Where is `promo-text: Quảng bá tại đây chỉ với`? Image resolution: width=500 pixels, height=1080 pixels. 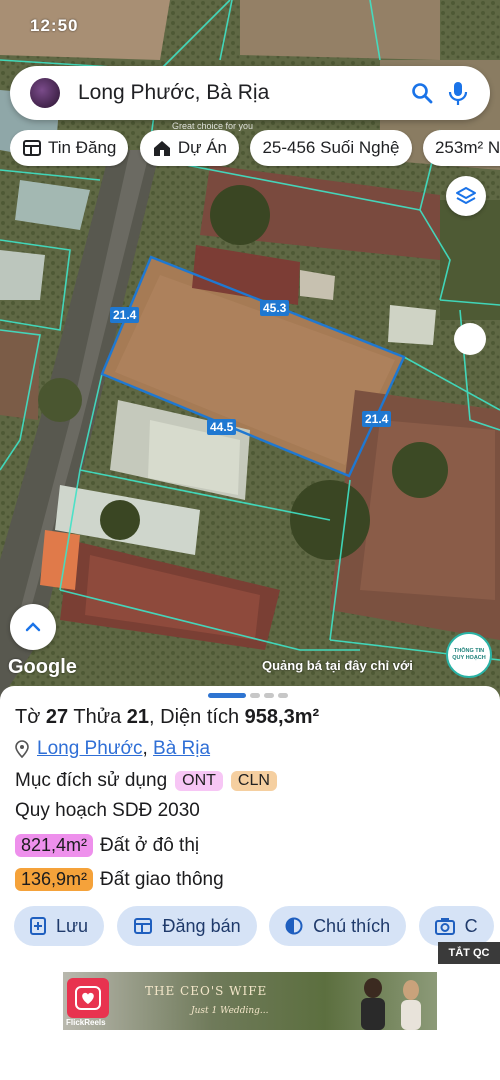
promo-text: Quảng bá tại đây chỉ với is located at coordinates (337, 665).